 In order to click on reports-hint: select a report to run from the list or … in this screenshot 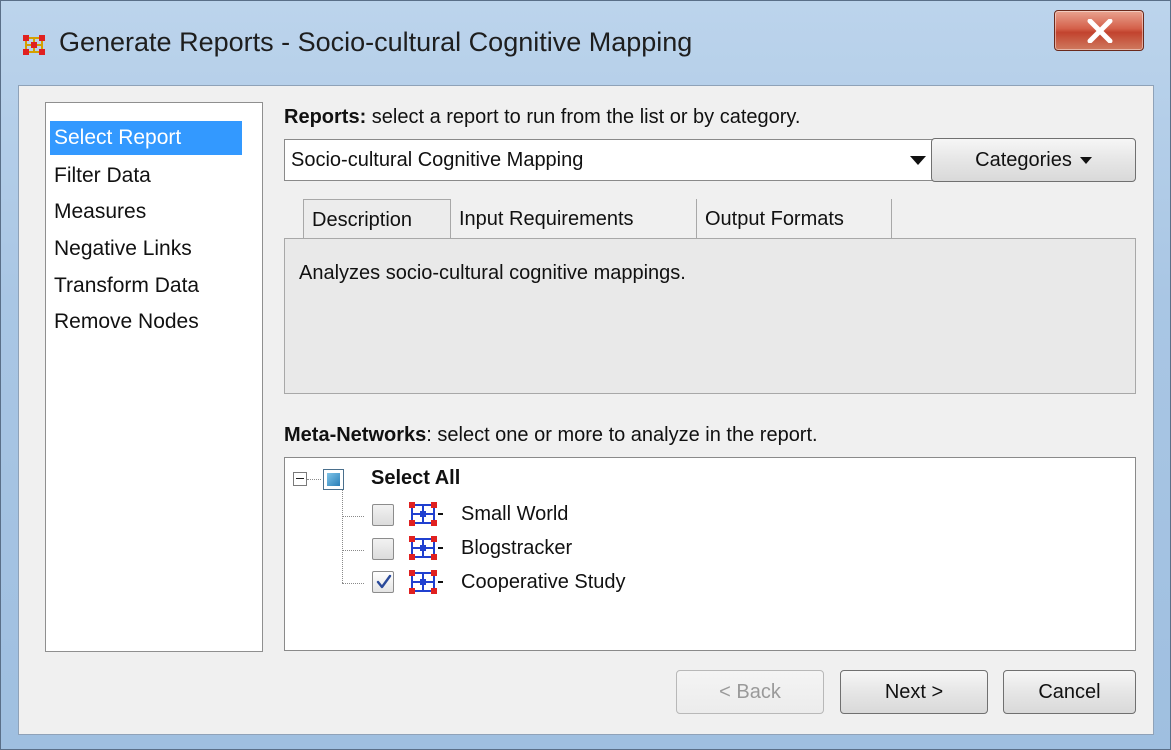, I will do `click(583, 117)`.